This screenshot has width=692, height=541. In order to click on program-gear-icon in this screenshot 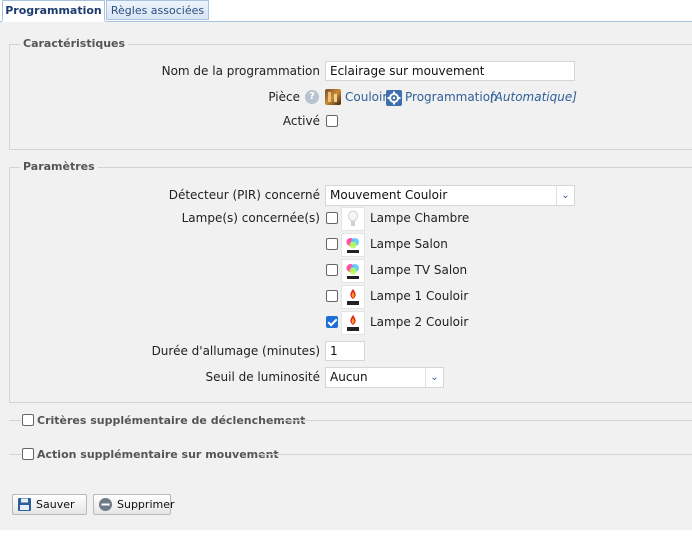, I will do `click(394, 98)`.